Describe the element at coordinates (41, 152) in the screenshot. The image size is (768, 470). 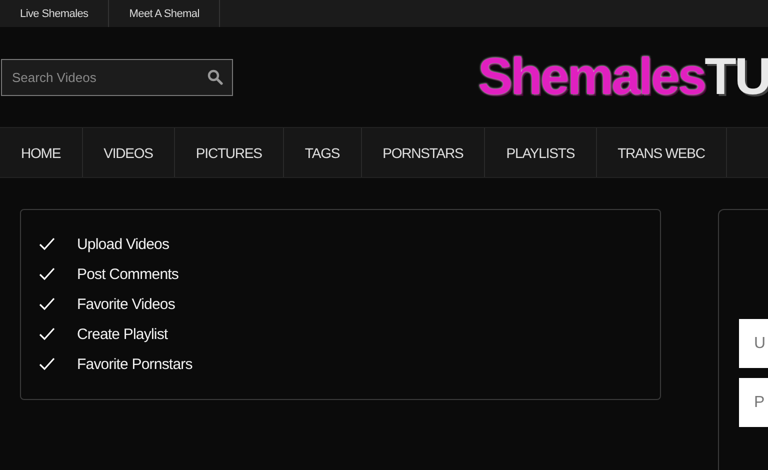
I see `nav-item: HOME` at that location.